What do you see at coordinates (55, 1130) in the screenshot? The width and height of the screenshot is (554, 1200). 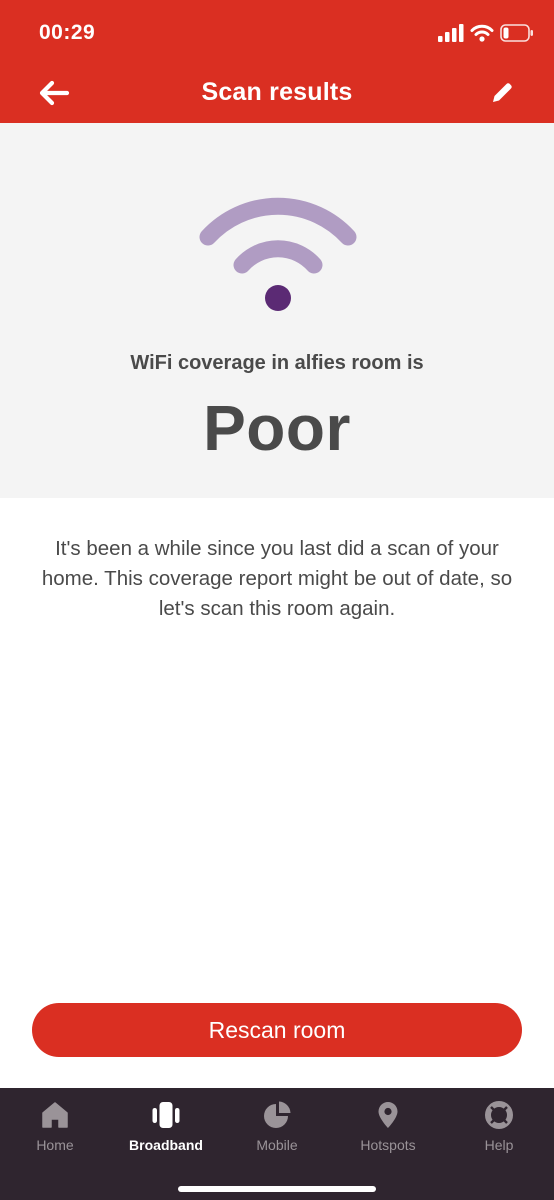 I see `tab-home: Home` at bounding box center [55, 1130].